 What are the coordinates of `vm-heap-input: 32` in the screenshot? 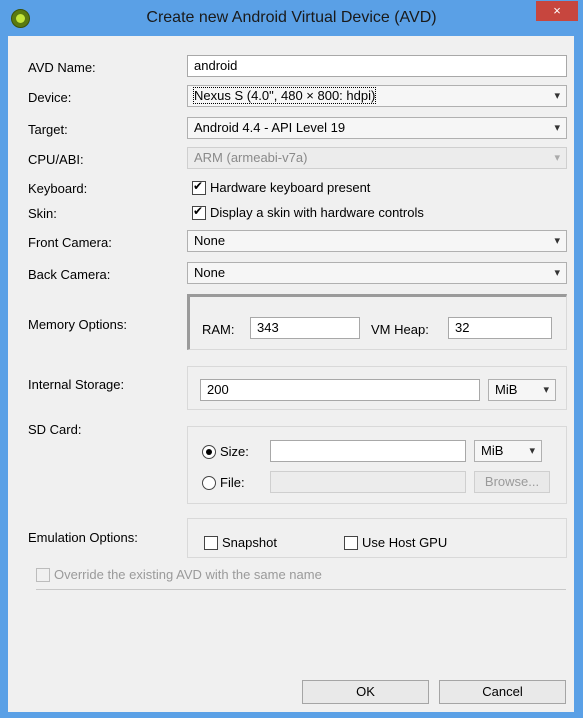 It's located at (500, 328).